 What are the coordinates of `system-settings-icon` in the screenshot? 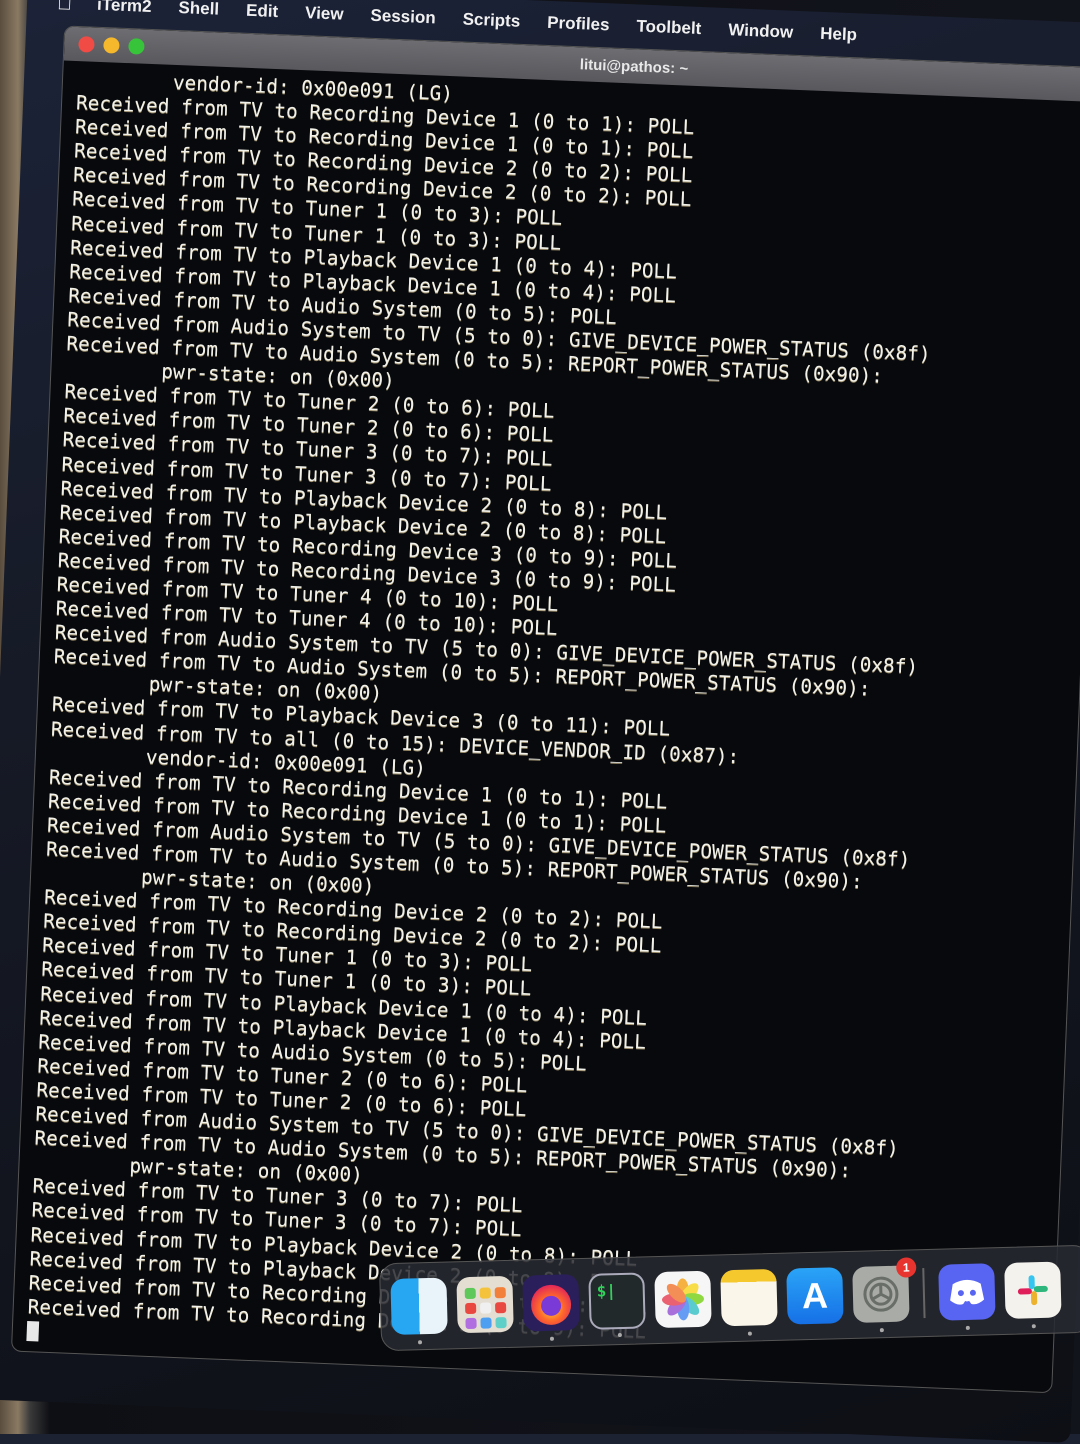 It's located at (880, 1294).